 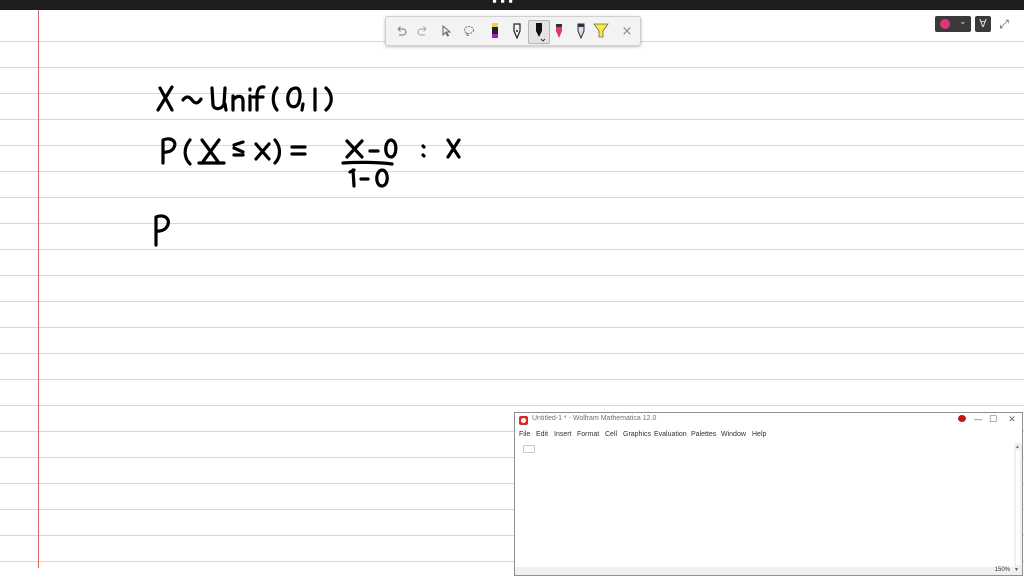 What do you see at coordinates (1012, 420) in the screenshot?
I see `window-close-icon: ✕` at bounding box center [1012, 420].